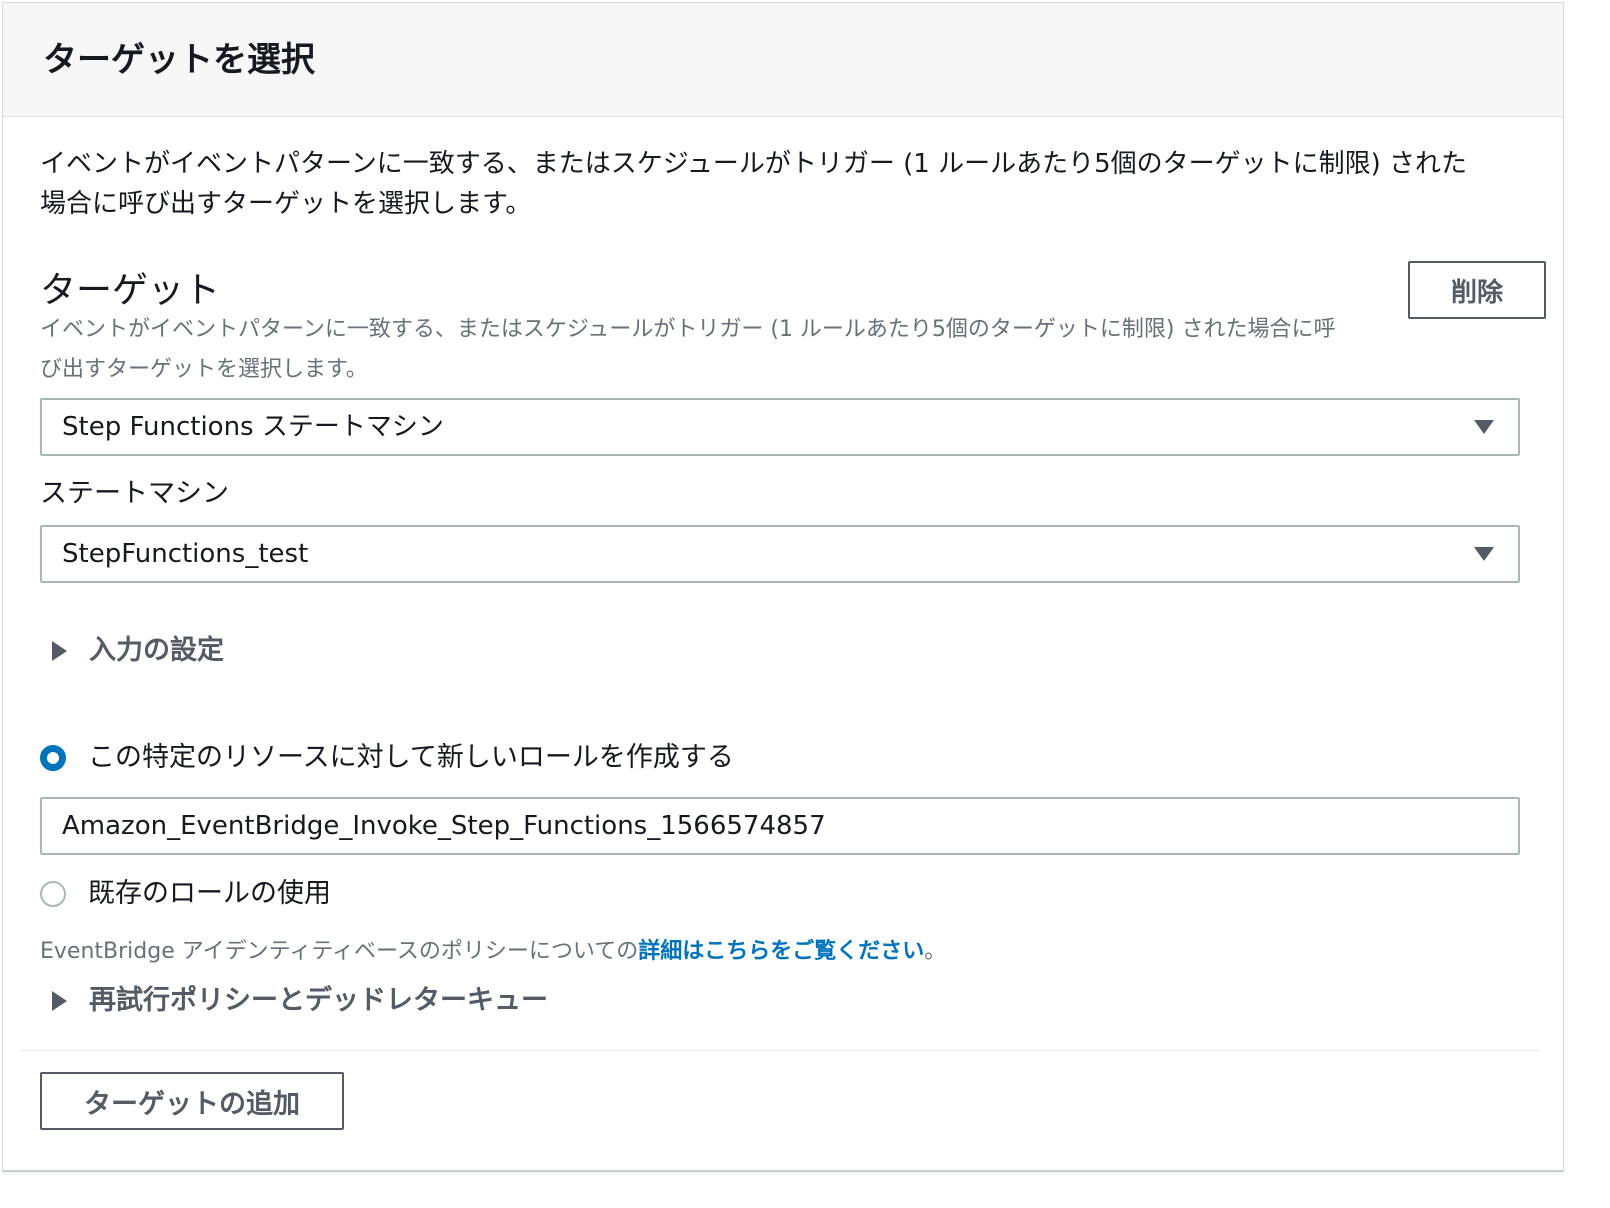  Describe the element at coordinates (53, 758) in the screenshot. I see `role-new-radio` at that location.